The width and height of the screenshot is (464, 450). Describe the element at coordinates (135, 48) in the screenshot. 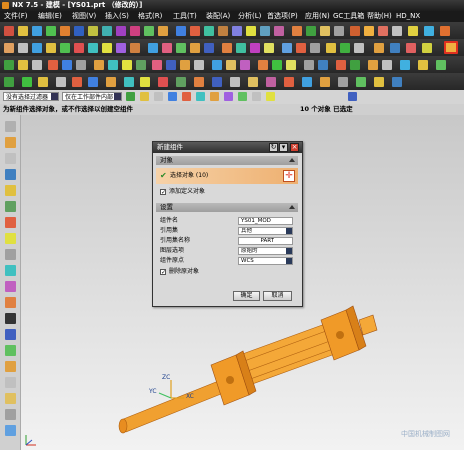

I see `text-icon` at that location.